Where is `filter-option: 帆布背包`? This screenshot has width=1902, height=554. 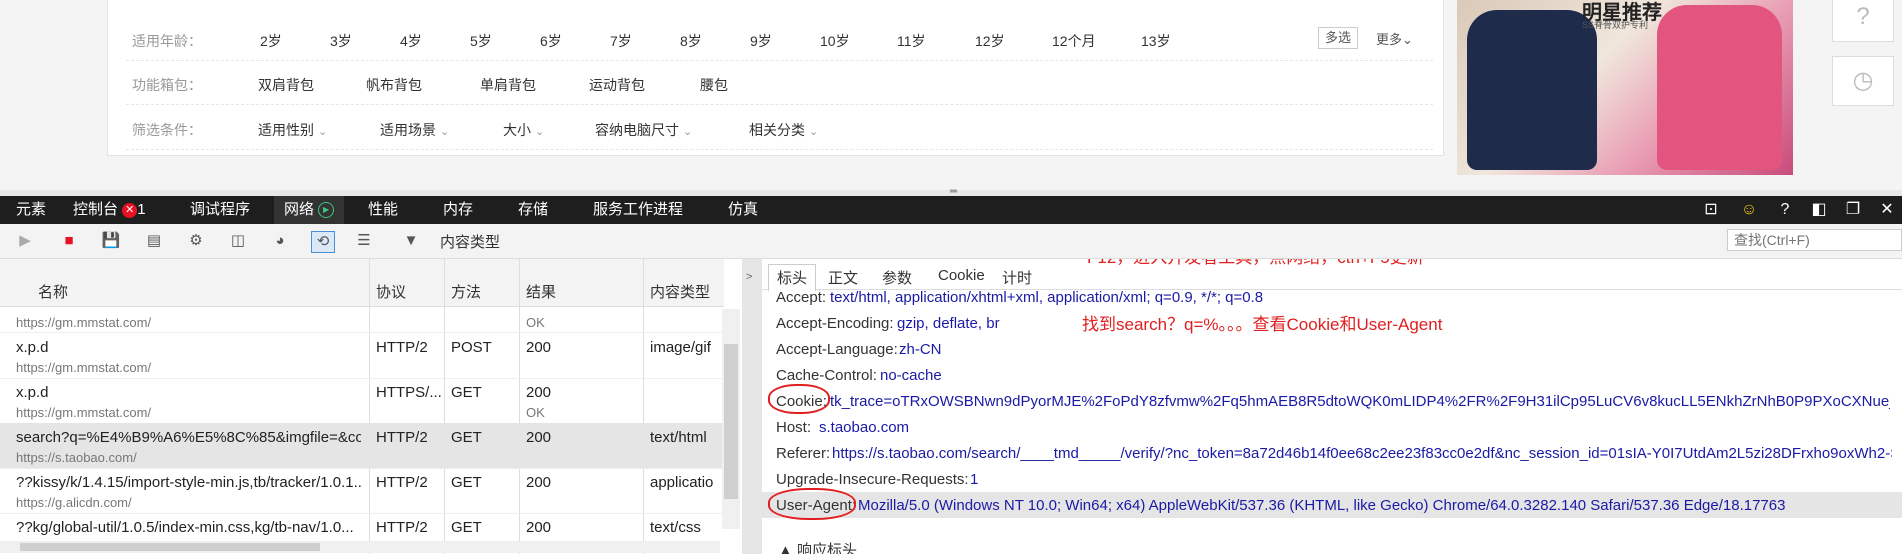 filter-option: 帆布背包 is located at coordinates (394, 85).